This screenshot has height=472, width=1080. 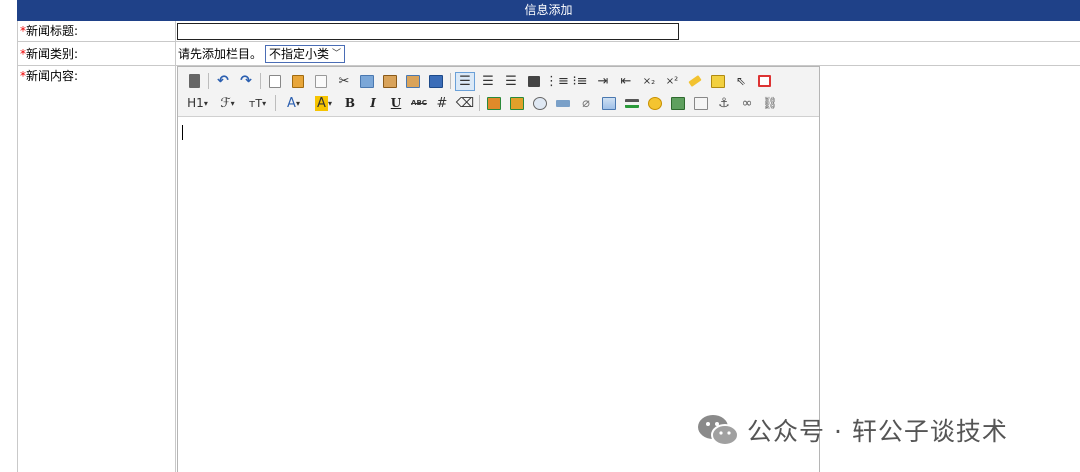 I want to click on wechat-logo-icon, so click(x=718, y=430).